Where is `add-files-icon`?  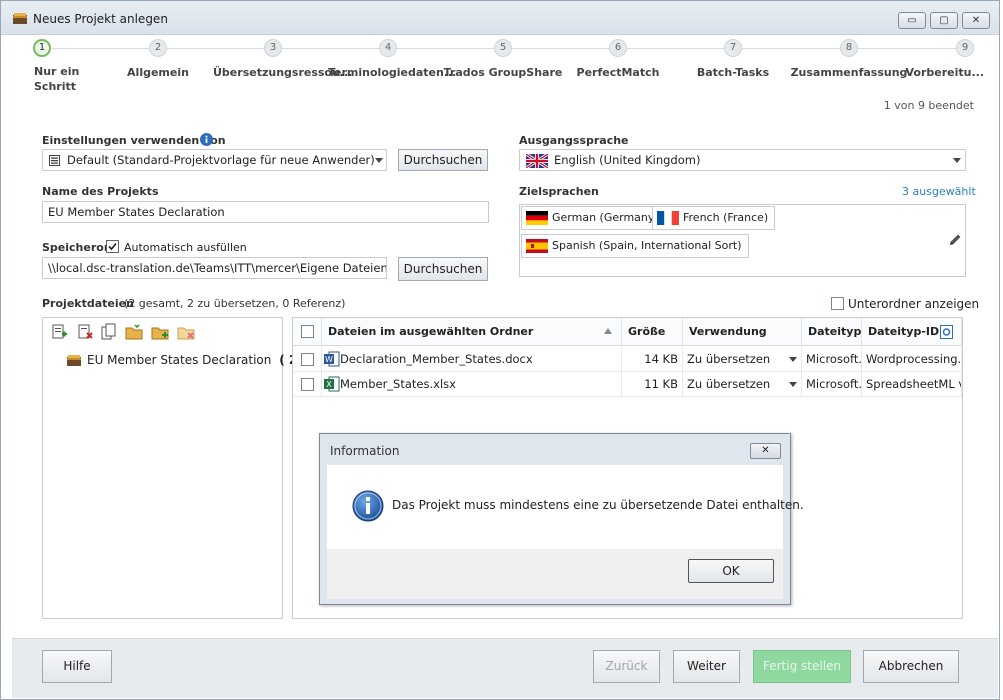 add-files-icon is located at coordinates (59, 332).